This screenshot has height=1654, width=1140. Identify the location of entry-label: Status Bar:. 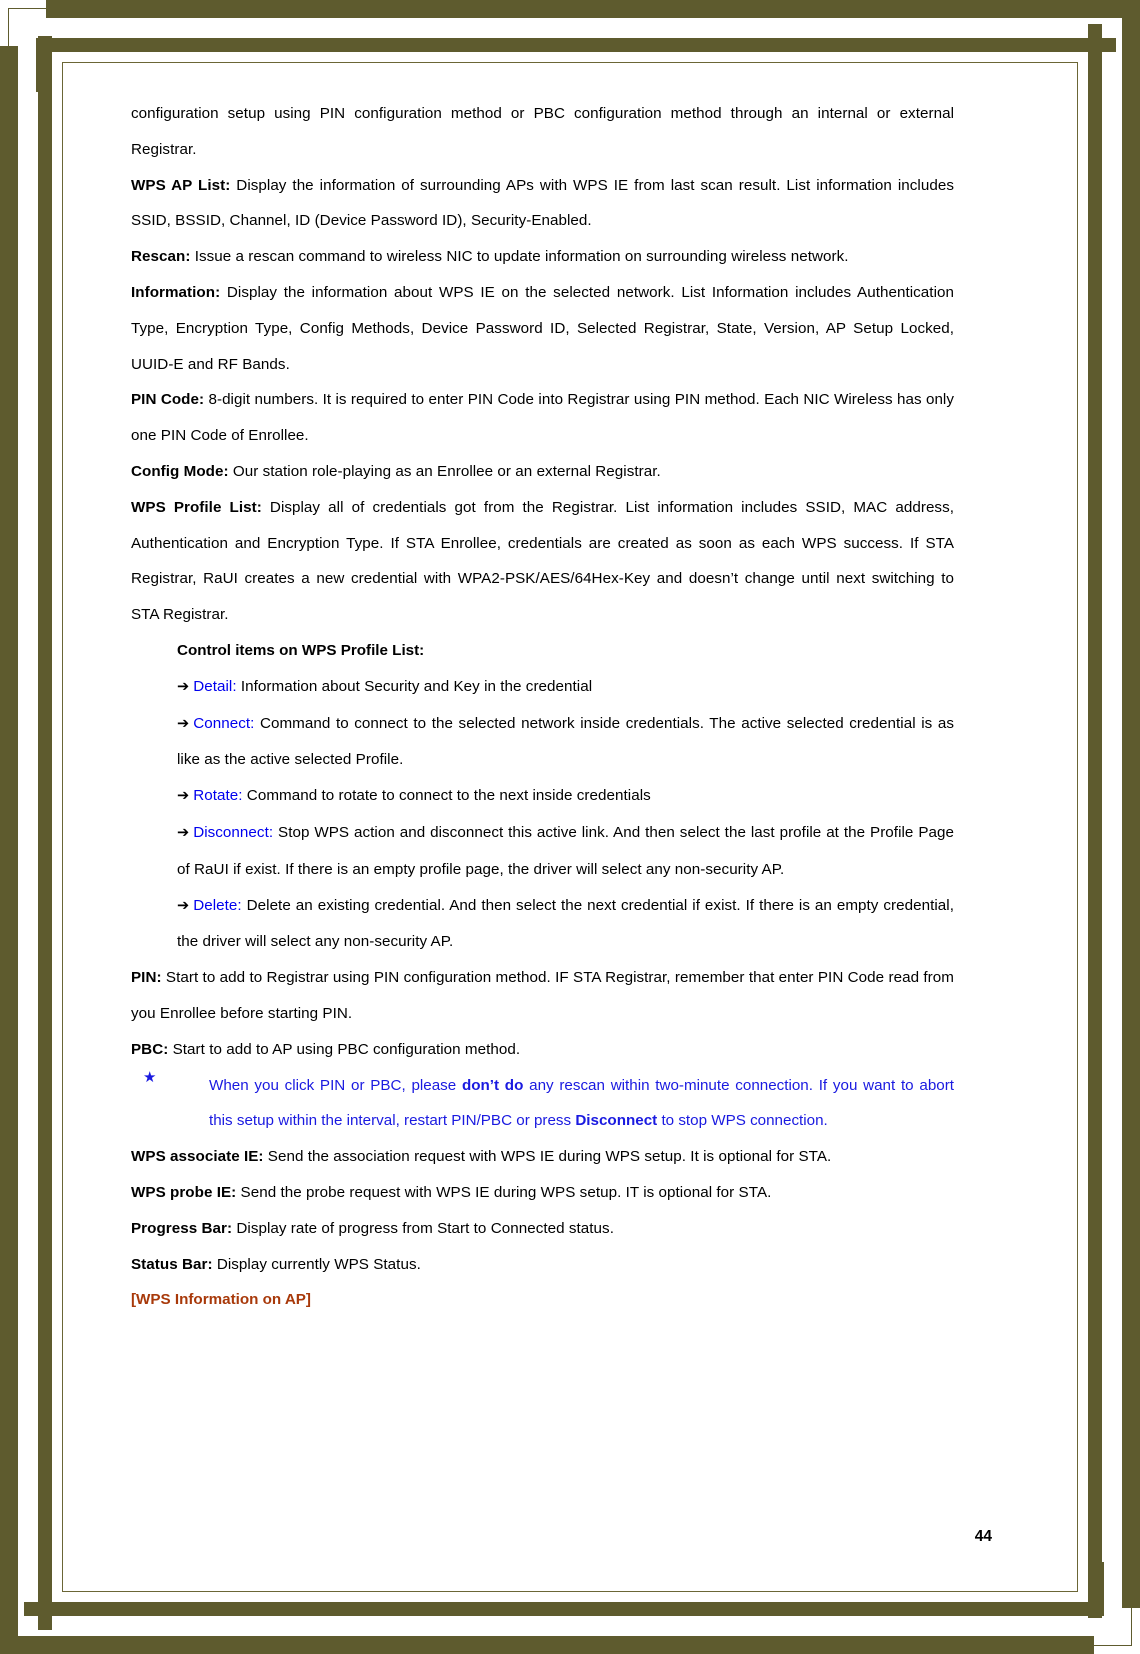
(172, 1264).